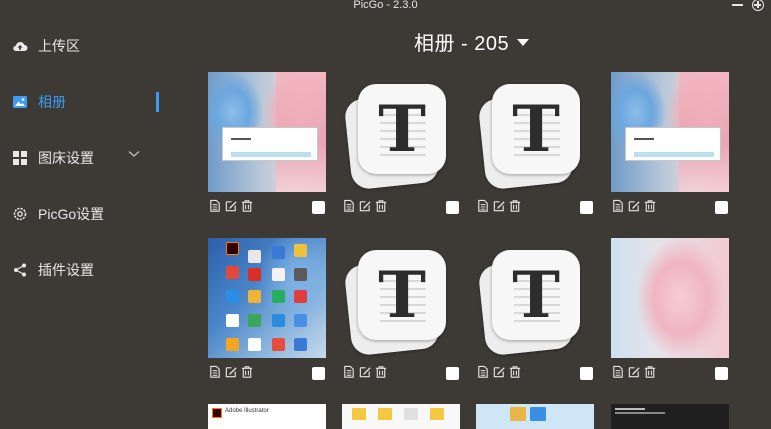 The height and width of the screenshot is (429, 771). Describe the element at coordinates (20, 214) in the screenshot. I see `gear-icon` at that location.